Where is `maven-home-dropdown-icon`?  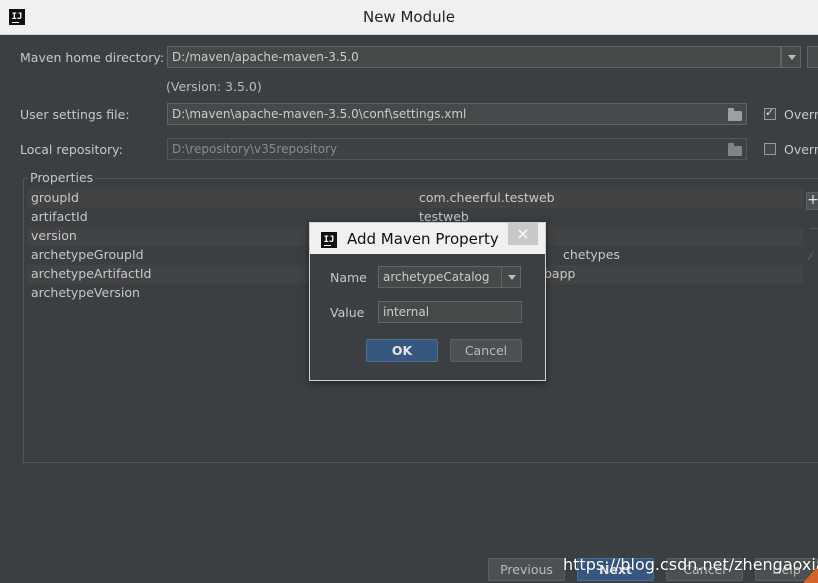
maven-home-dropdown-icon is located at coordinates (791, 57).